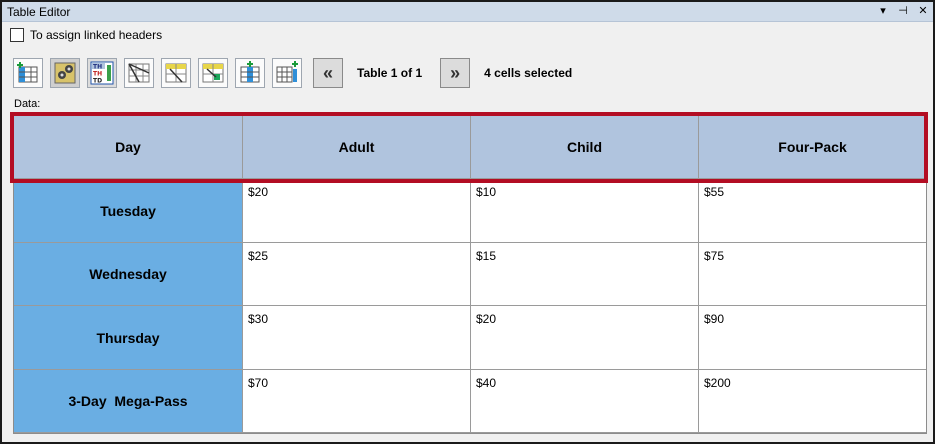  I want to click on table-cell: $75, so click(812, 274).